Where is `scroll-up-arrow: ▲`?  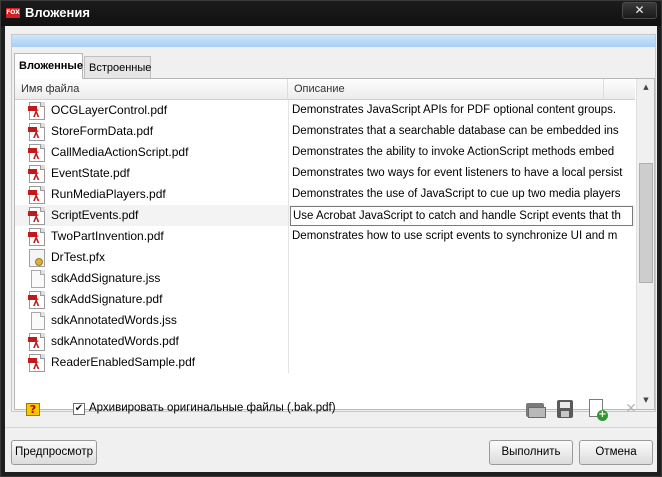
scroll-up-arrow: ▲ is located at coordinates (645, 87).